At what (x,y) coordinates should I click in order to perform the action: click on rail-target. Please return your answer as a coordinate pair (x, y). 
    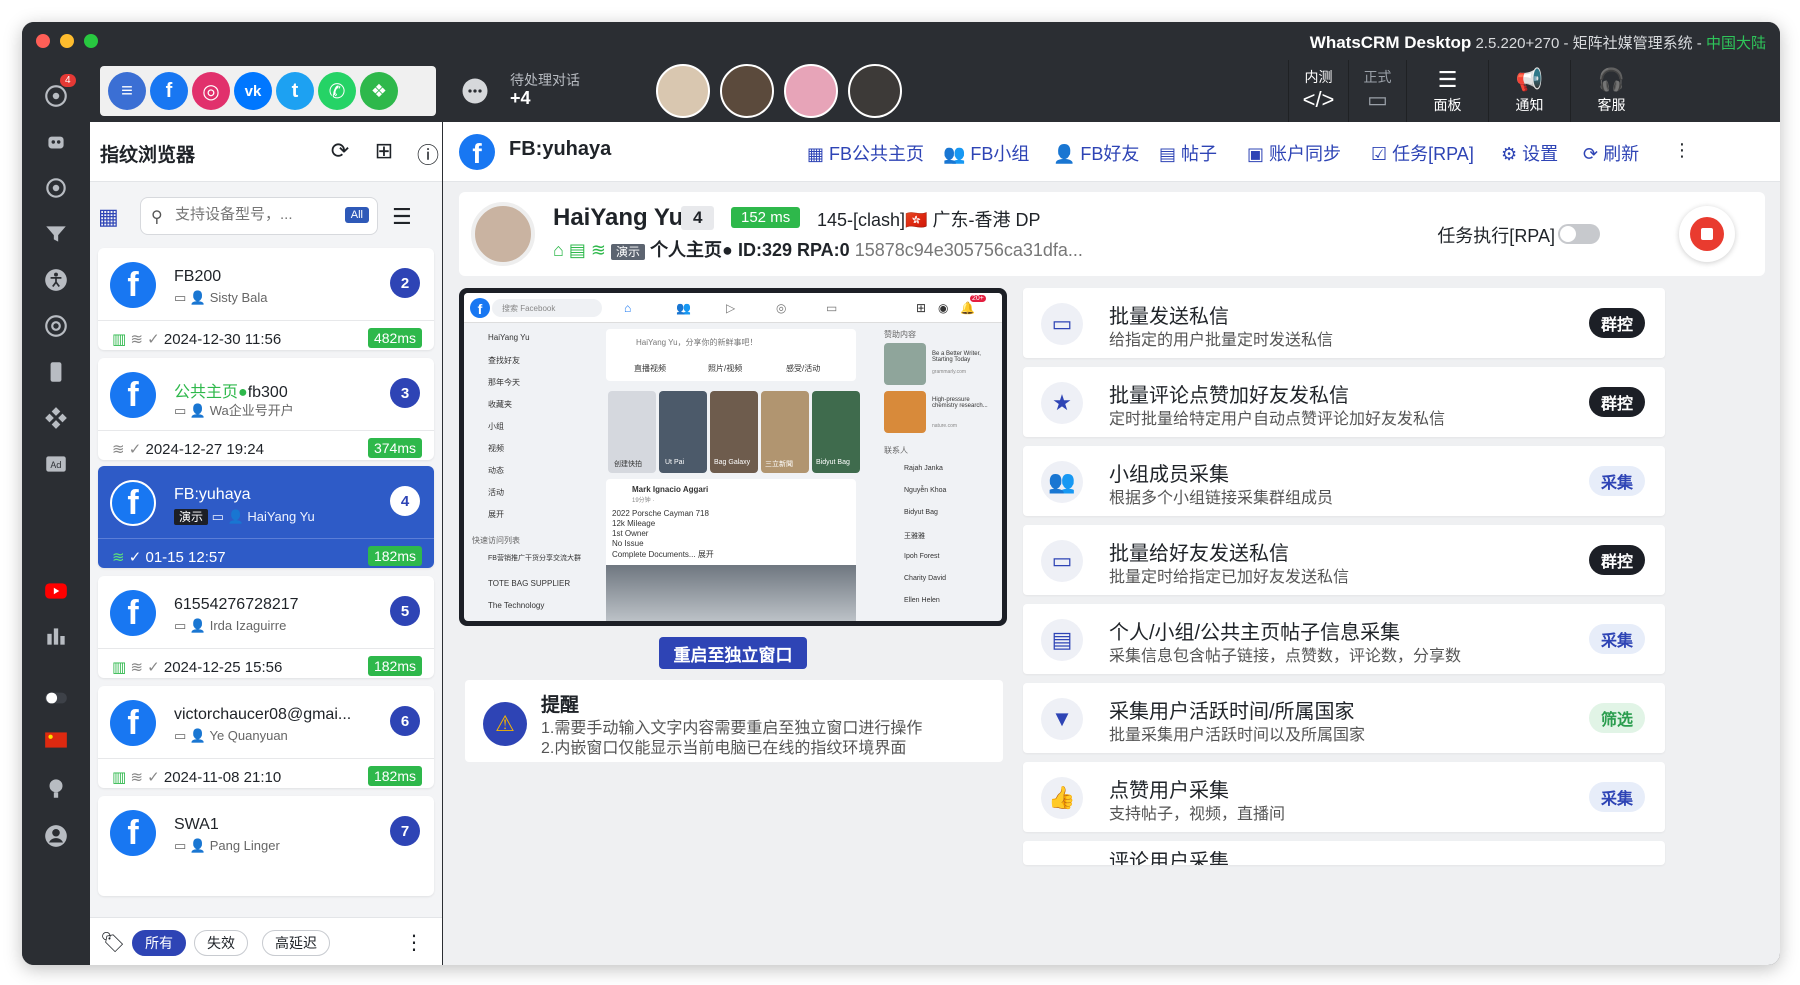
    Looking at the image, I should click on (56, 188).